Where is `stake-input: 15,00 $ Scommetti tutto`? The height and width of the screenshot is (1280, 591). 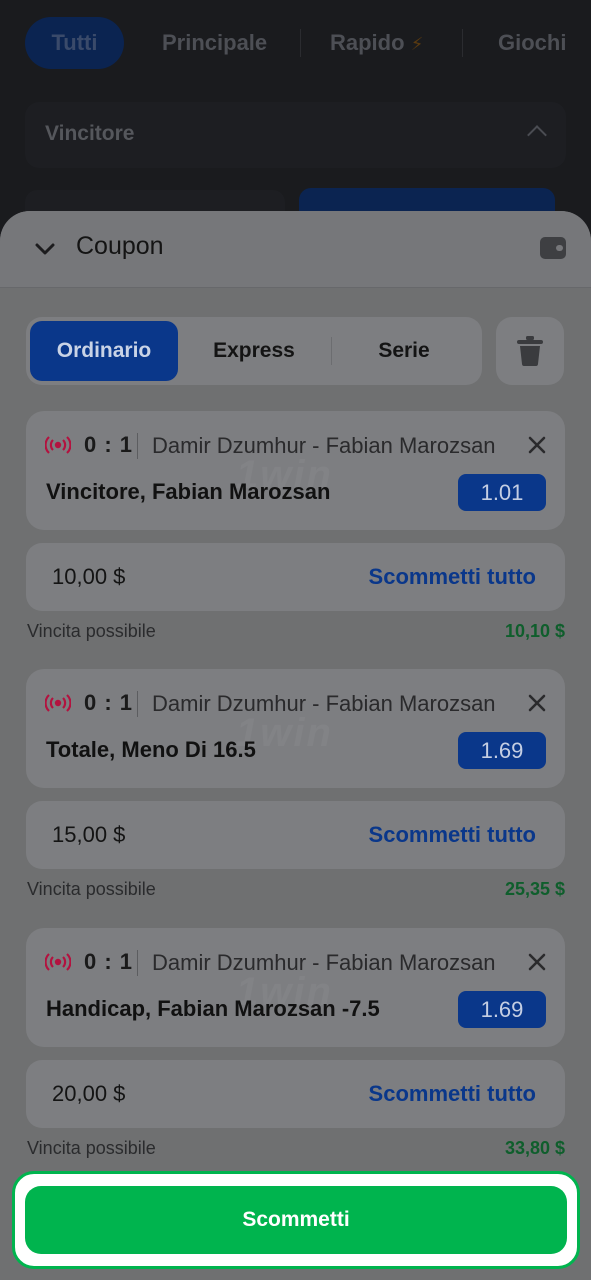 stake-input: 15,00 $ Scommetti tutto is located at coordinates (295, 835).